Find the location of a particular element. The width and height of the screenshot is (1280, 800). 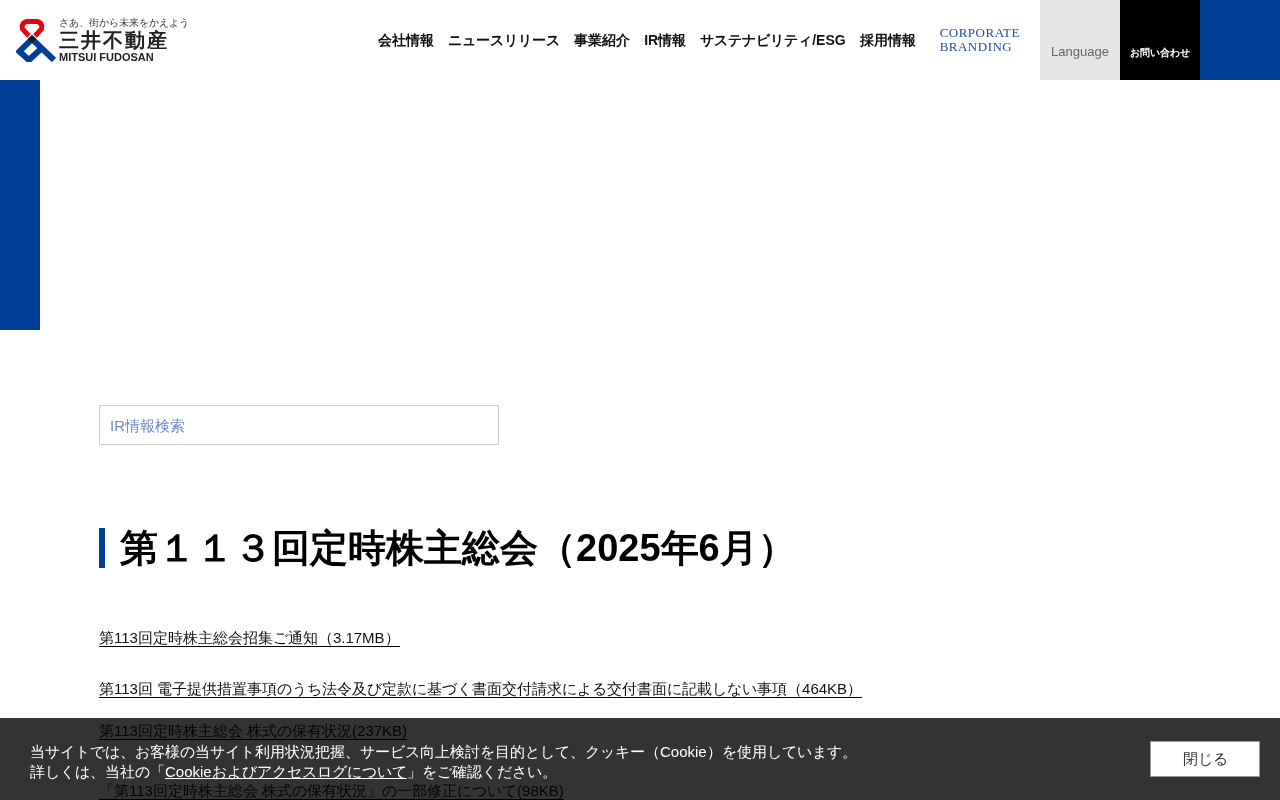

cookie-policy-link: Cookieおよびアクセスログについて is located at coordinates (286, 771).